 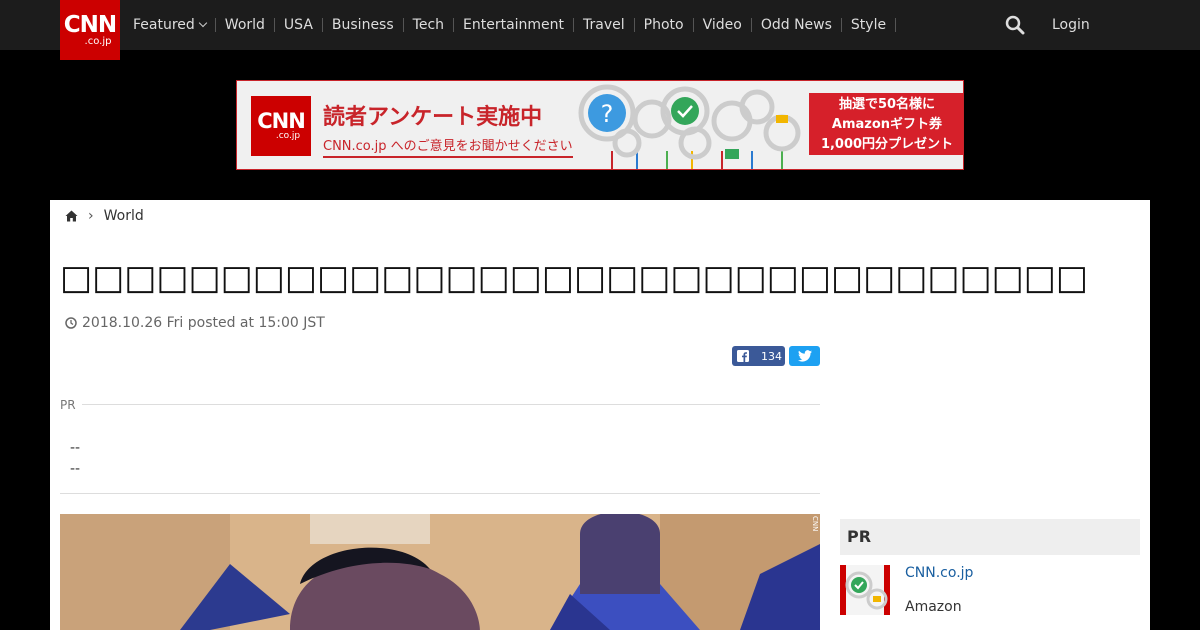 What do you see at coordinates (75, 469) in the screenshot?
I see `pr-item-2: --` at bounding box center [75, 469].